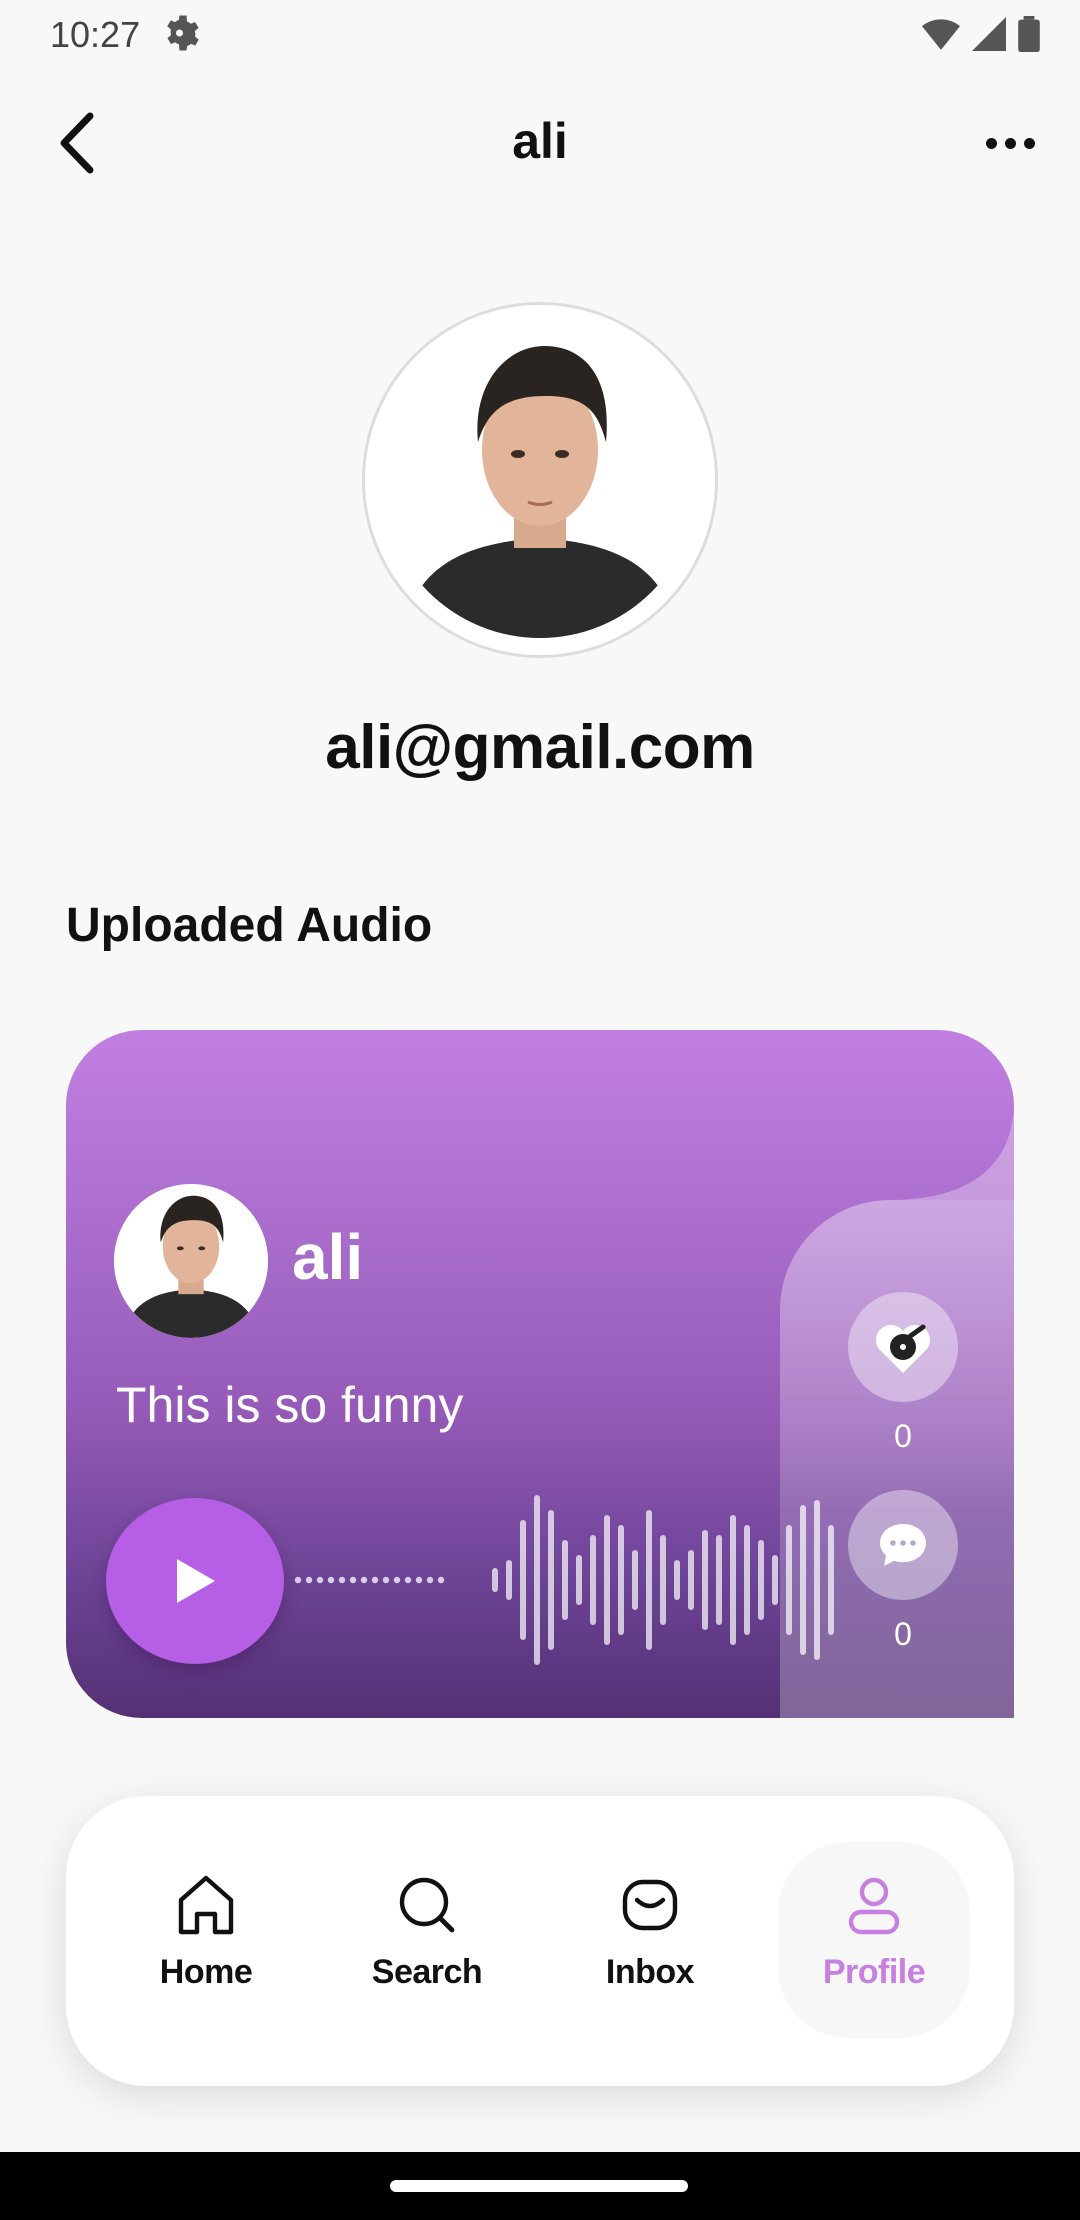  What do you see at coordinates (989, 34) in the screenshot?
I see `cell-signal-icon` at bounding box center [989, 34].